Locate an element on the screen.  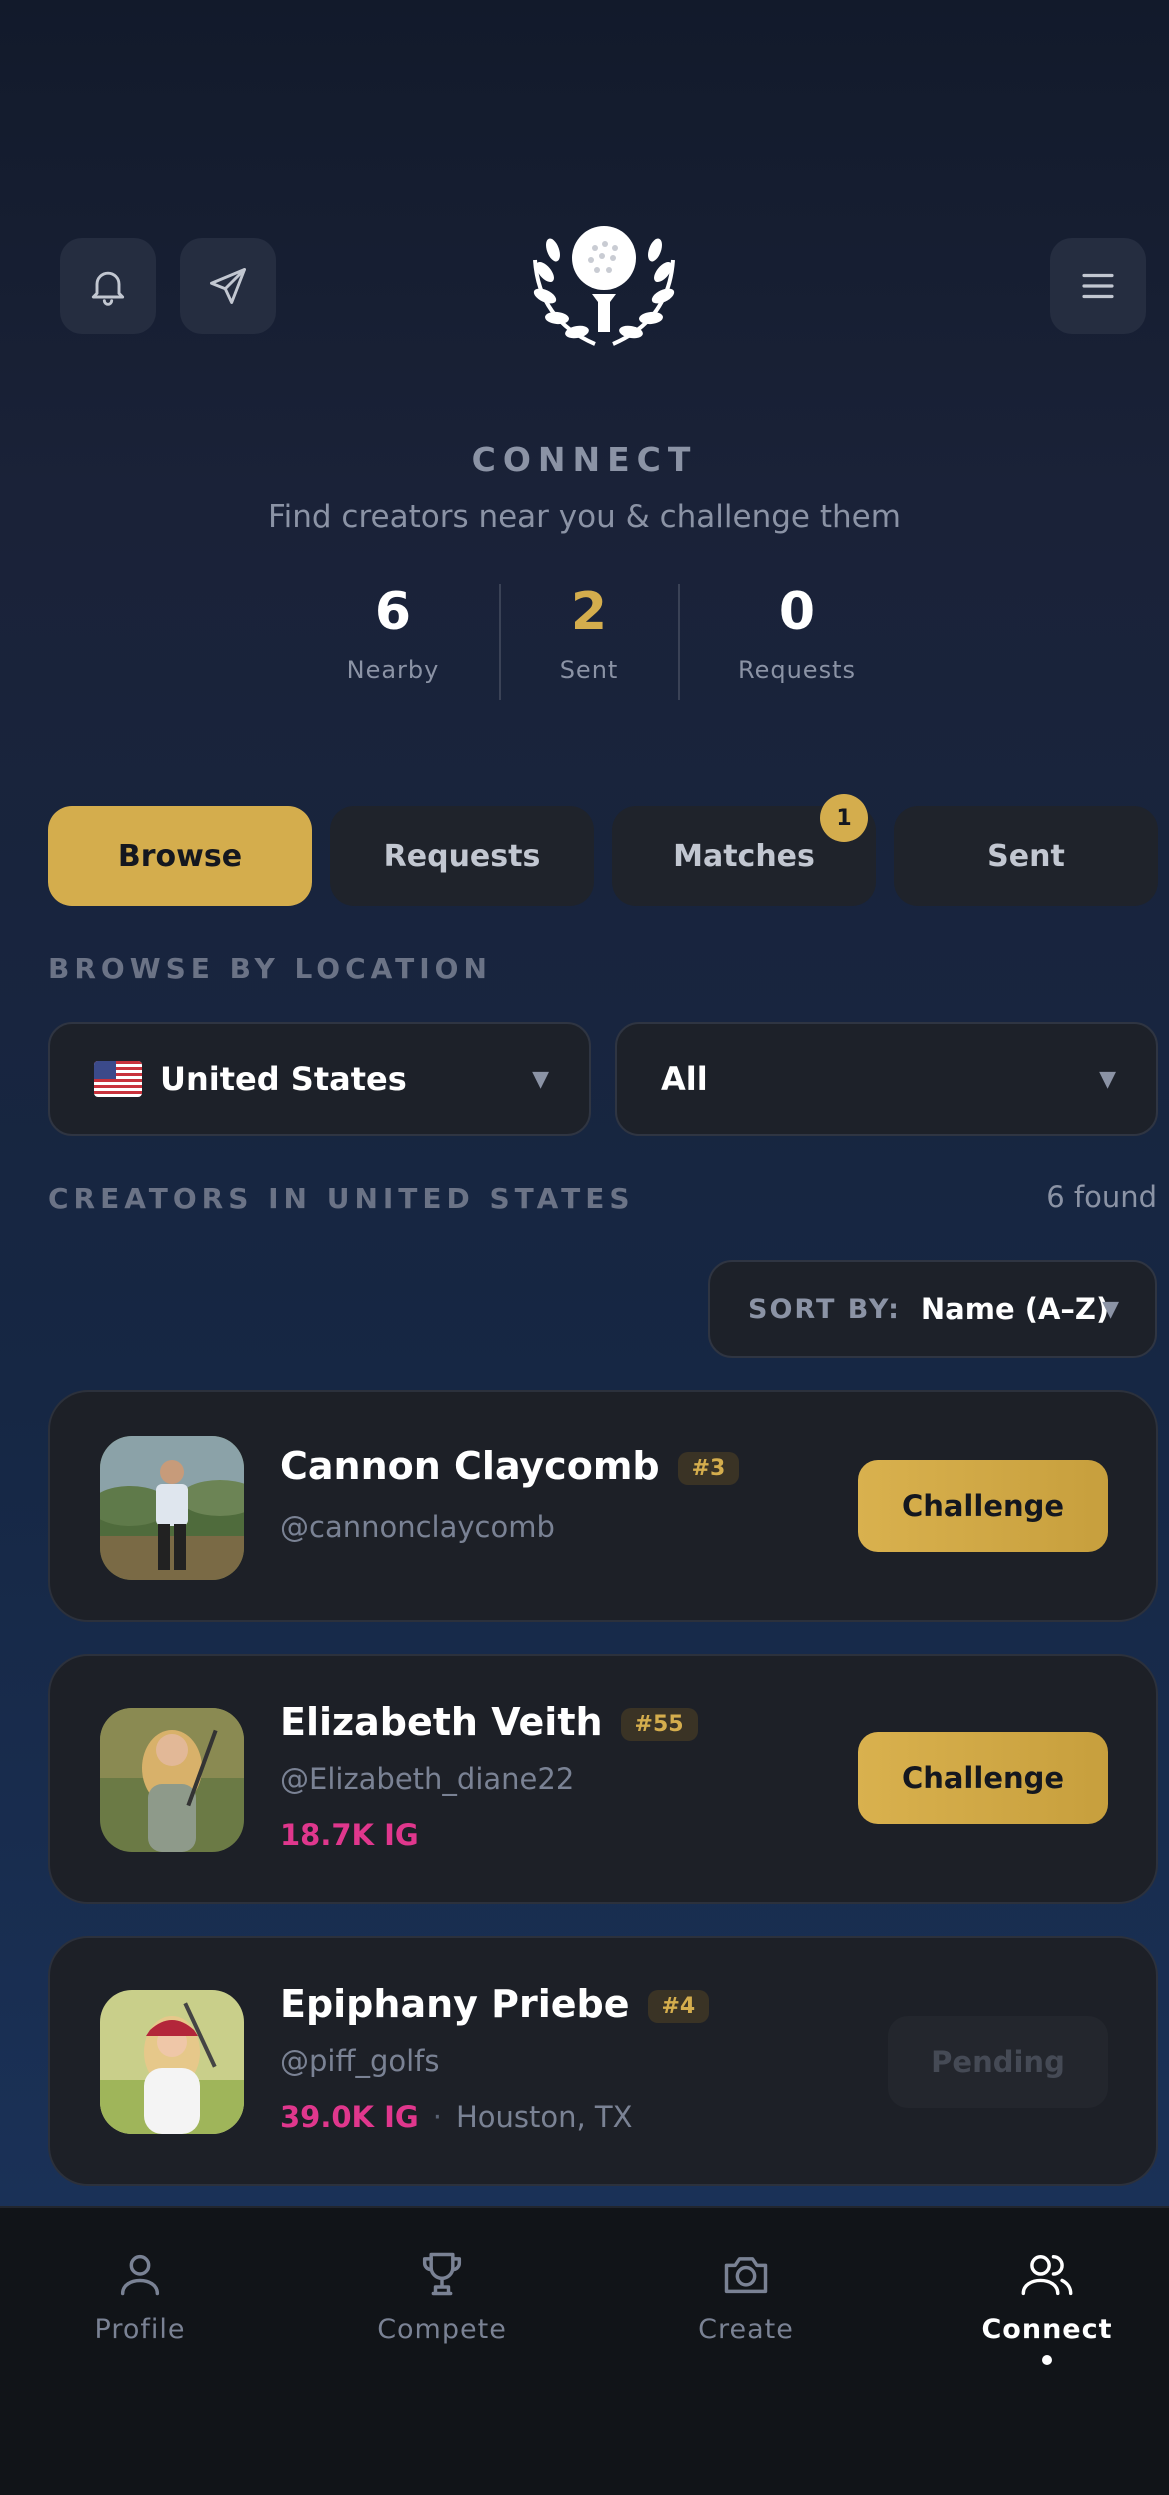
bell-icon is located at coordinates (108, 288).